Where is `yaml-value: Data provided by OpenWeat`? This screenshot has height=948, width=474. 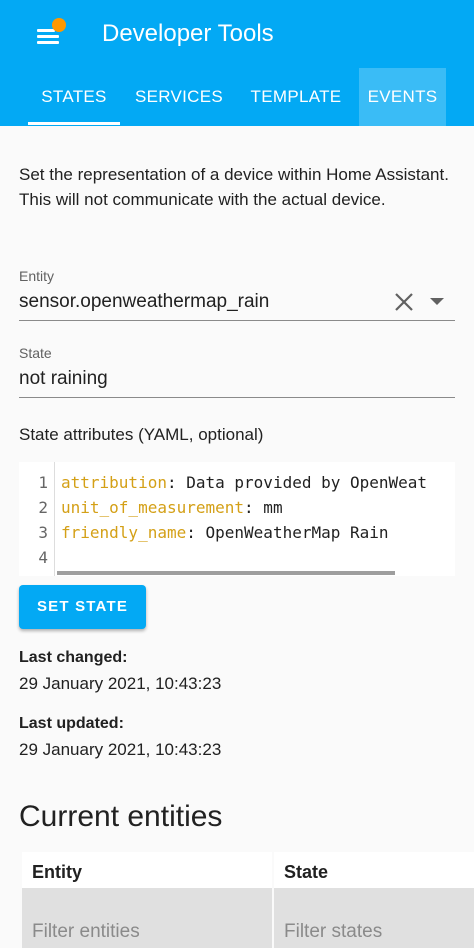 yaml-value: Data provided by OpenWeat is located at coordinates (302, 482).